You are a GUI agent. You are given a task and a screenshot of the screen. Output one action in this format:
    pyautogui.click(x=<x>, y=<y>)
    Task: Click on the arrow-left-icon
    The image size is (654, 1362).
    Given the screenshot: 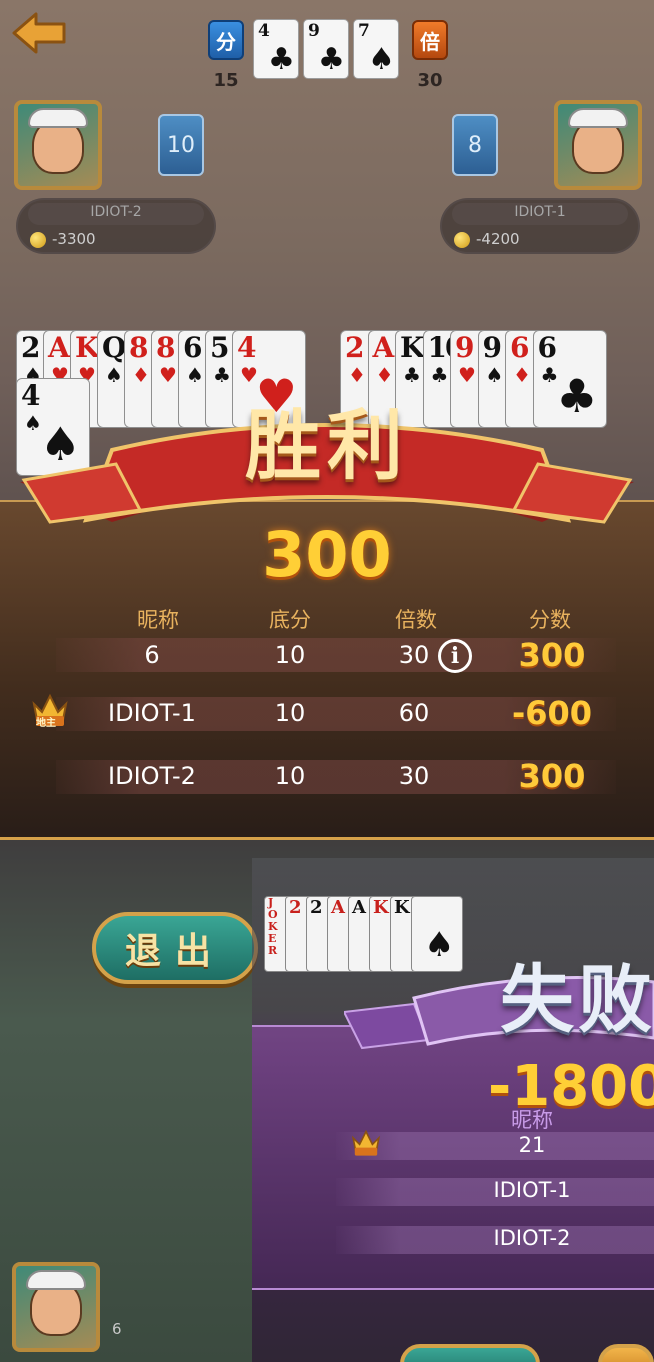 What is the action you would take?
    pyautogui.click(x=39, y=33)
    